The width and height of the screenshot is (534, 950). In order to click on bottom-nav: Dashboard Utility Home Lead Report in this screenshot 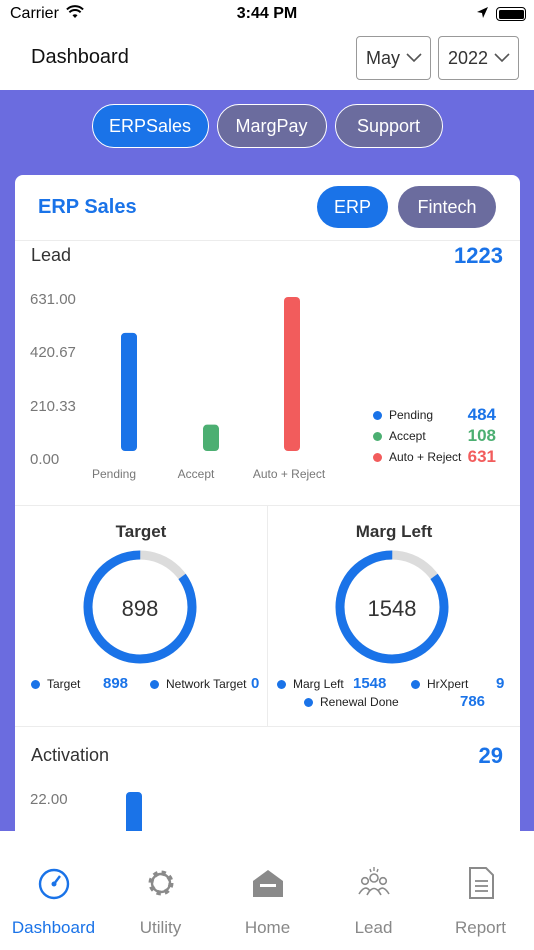, I will do `click(267, 890)`.